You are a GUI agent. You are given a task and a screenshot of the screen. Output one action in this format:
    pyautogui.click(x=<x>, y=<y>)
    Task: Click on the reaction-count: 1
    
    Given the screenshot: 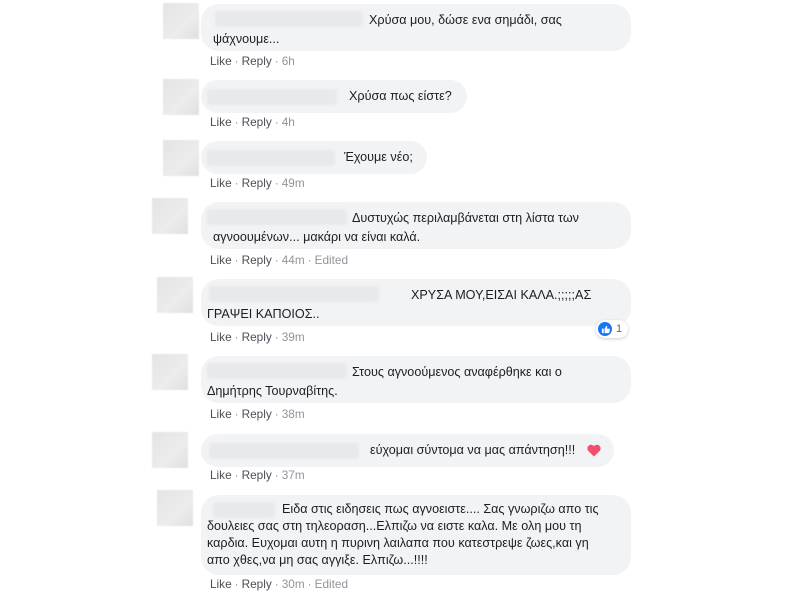 What is the action you would take?
    pyautogui.click(x=612, y=329)
    